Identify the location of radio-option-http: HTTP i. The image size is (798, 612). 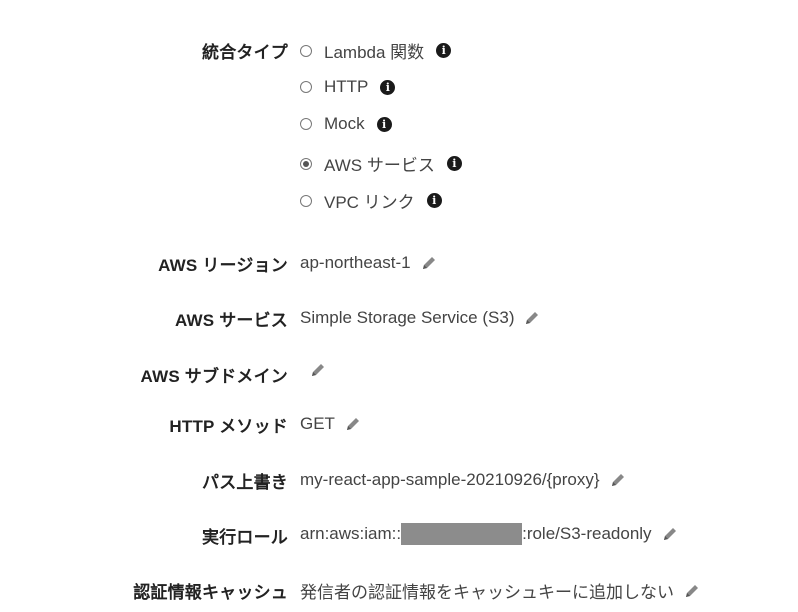
(348, 87).